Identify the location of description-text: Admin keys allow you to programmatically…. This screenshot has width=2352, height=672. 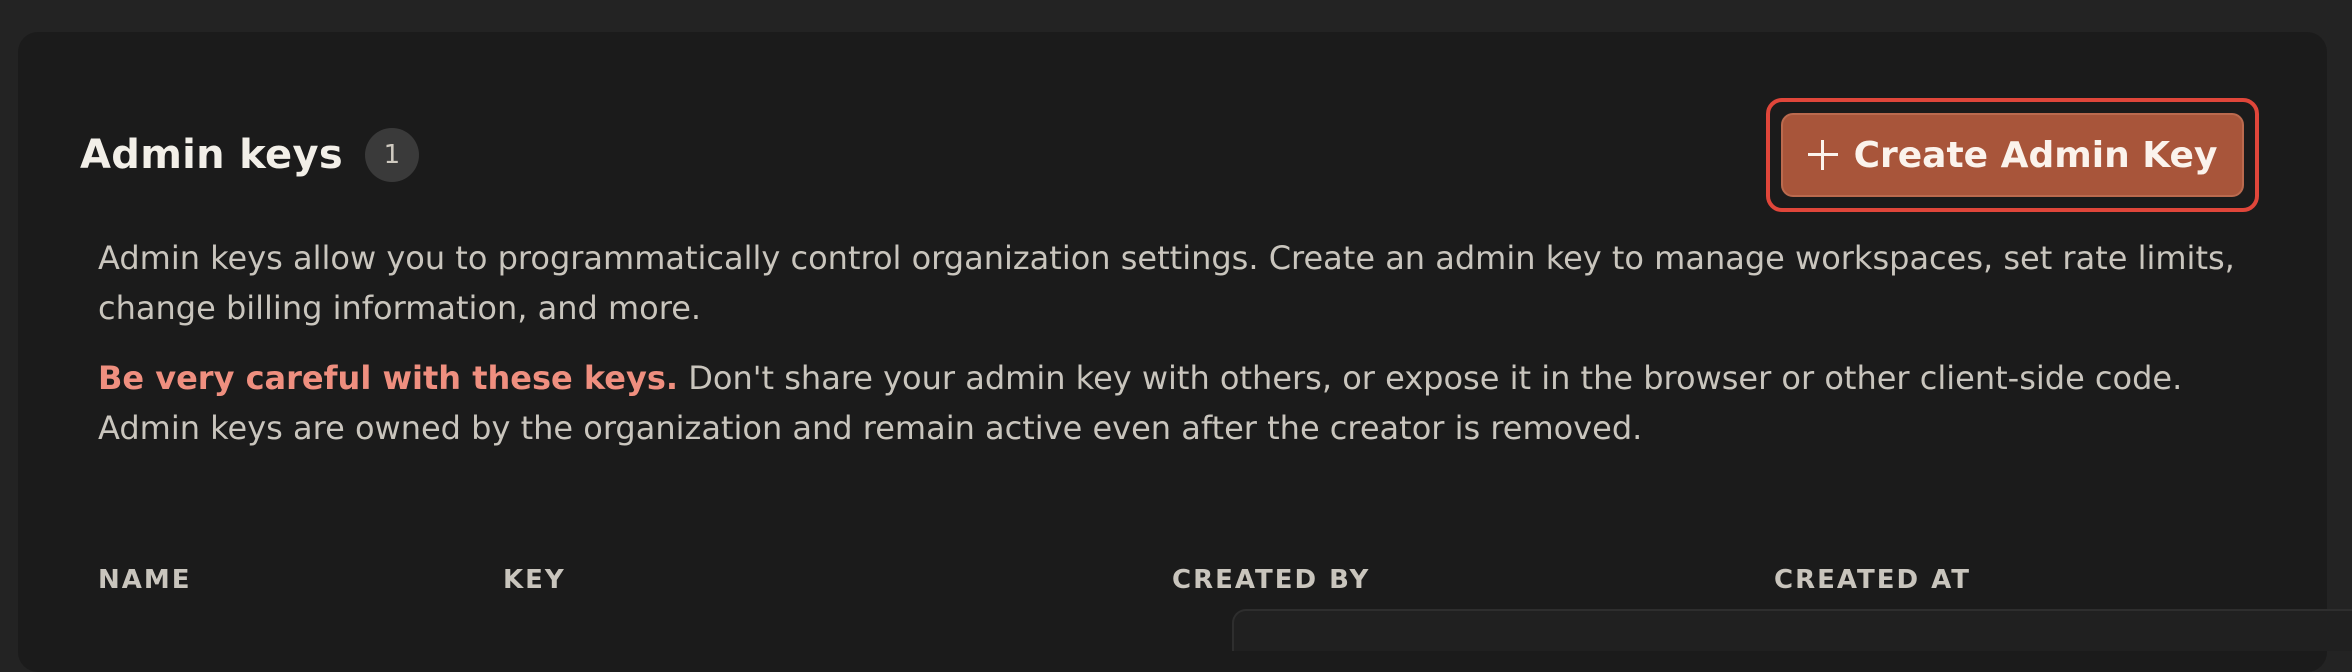
(1166, 283).